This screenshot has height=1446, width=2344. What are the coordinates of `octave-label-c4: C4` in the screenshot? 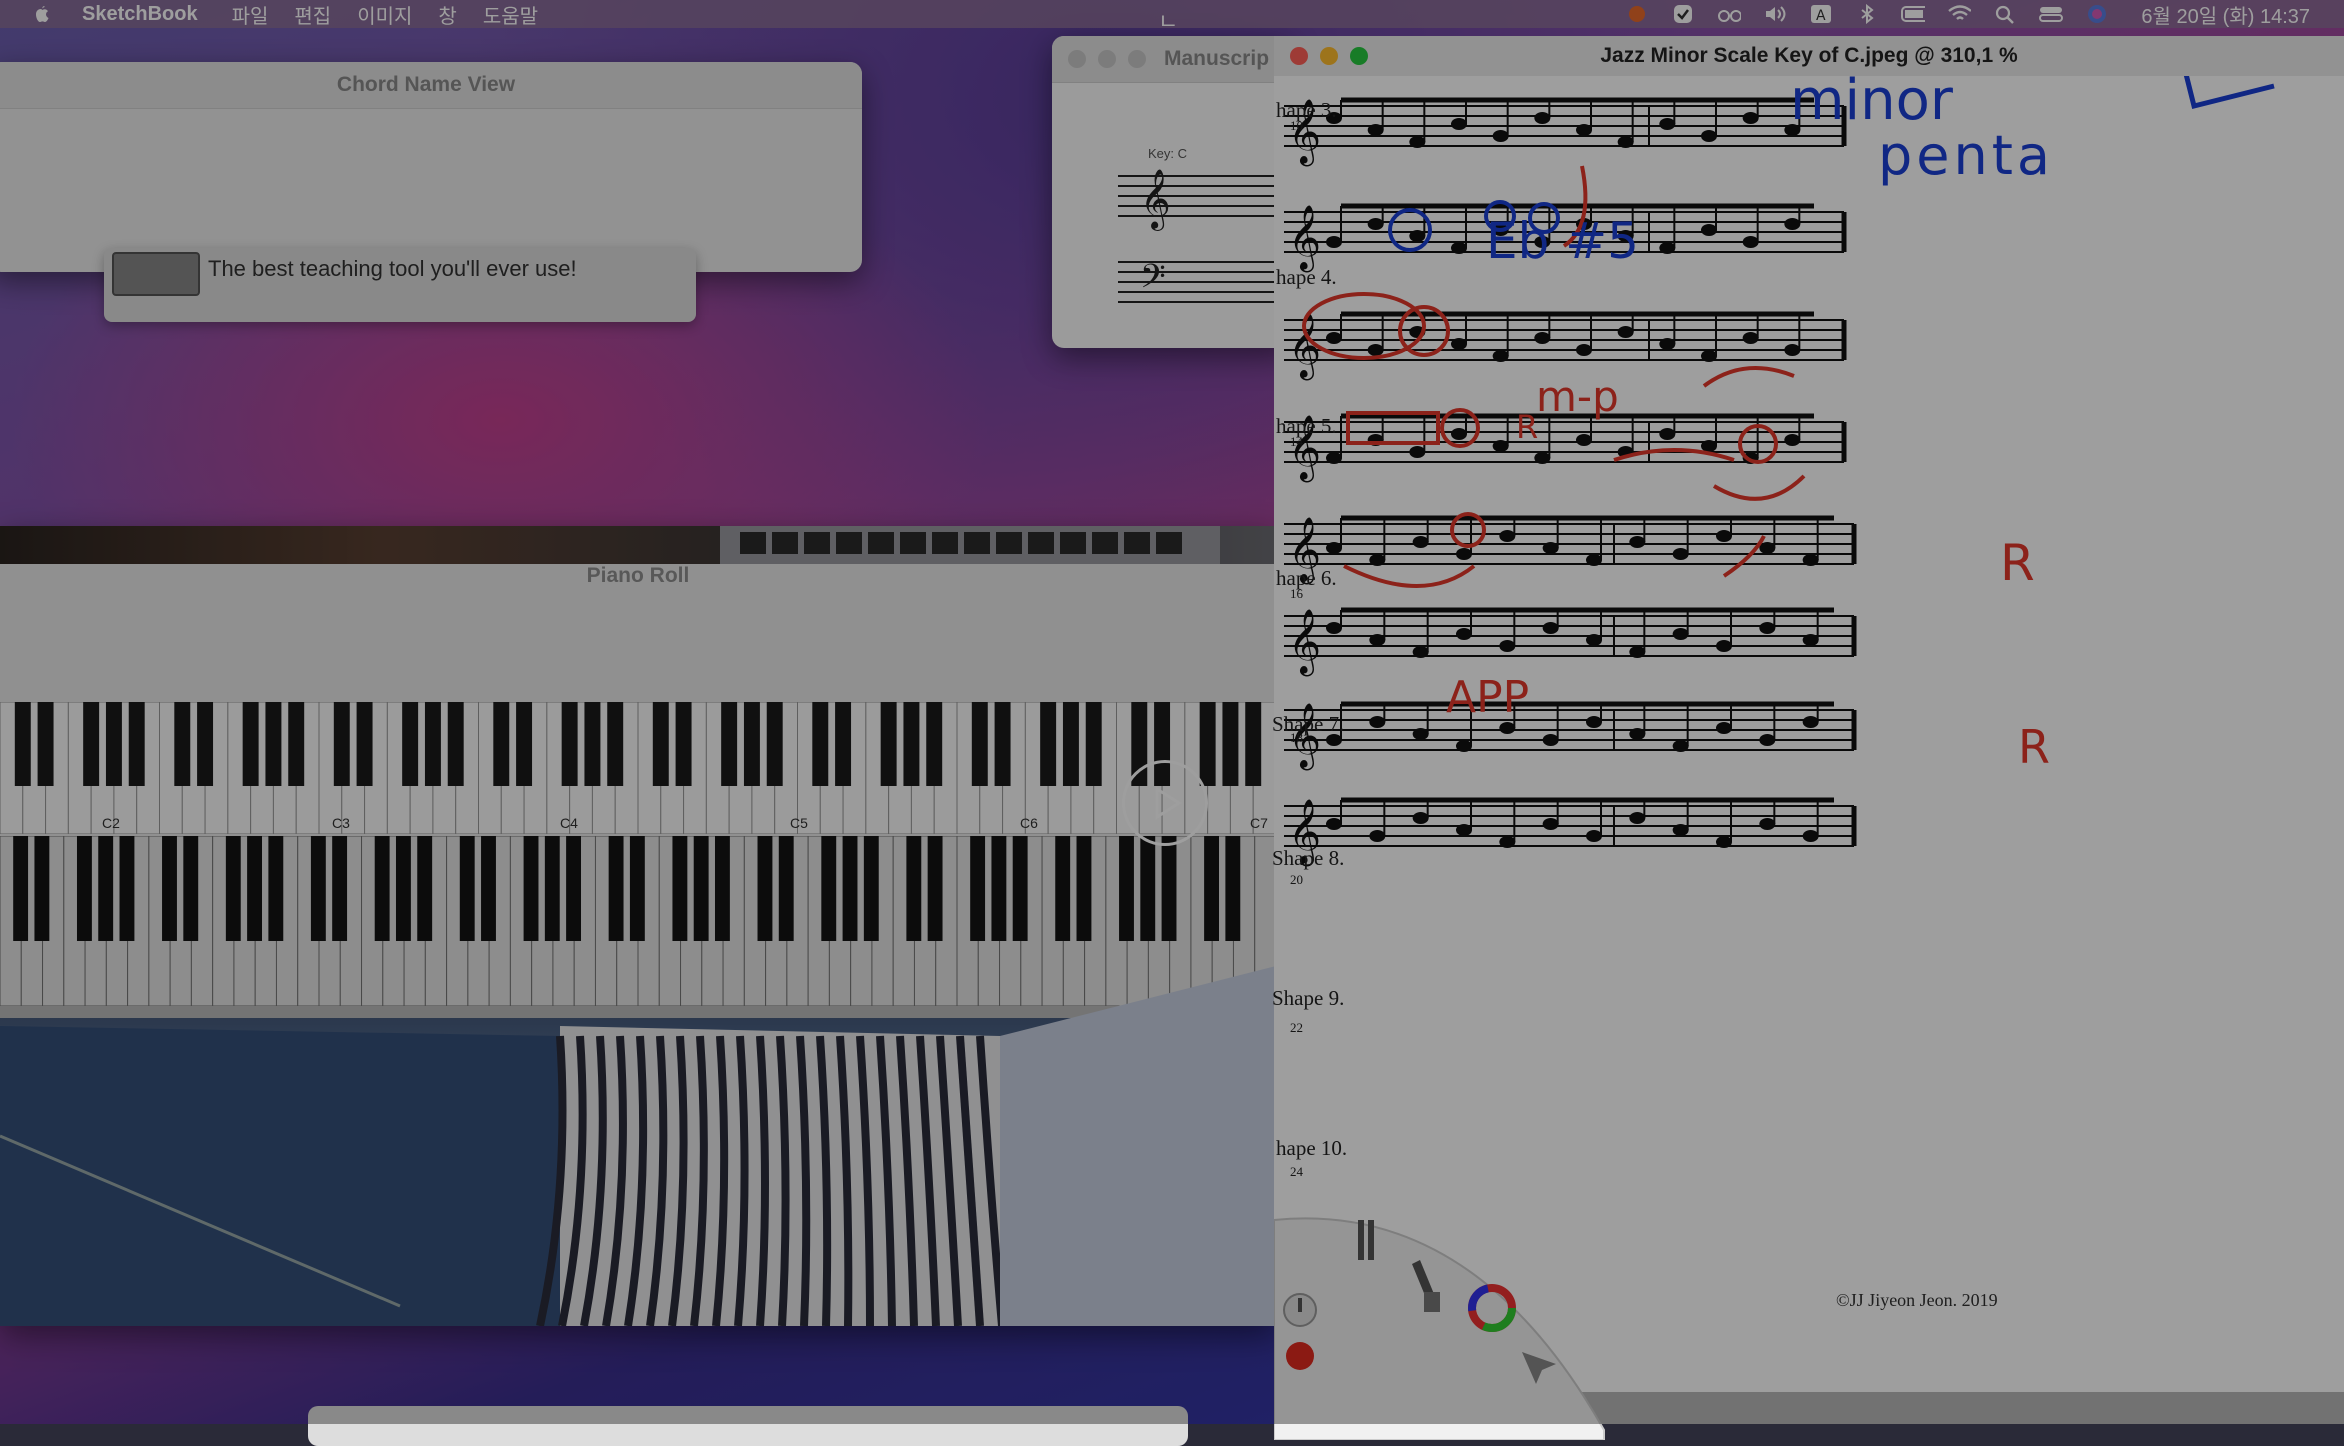 It's located at (569, 823).